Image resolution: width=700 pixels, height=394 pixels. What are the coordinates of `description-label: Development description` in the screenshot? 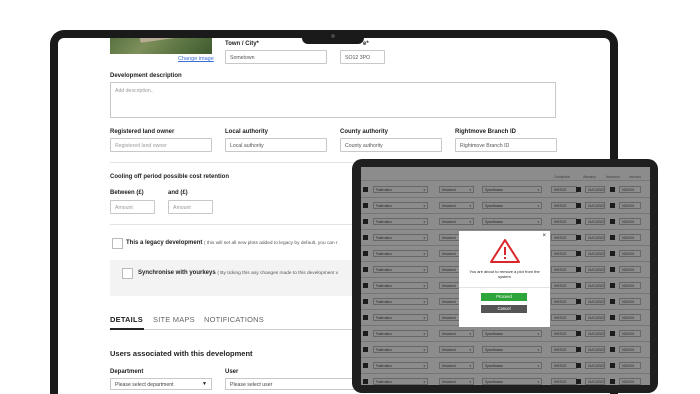 It's located at (146, 76).